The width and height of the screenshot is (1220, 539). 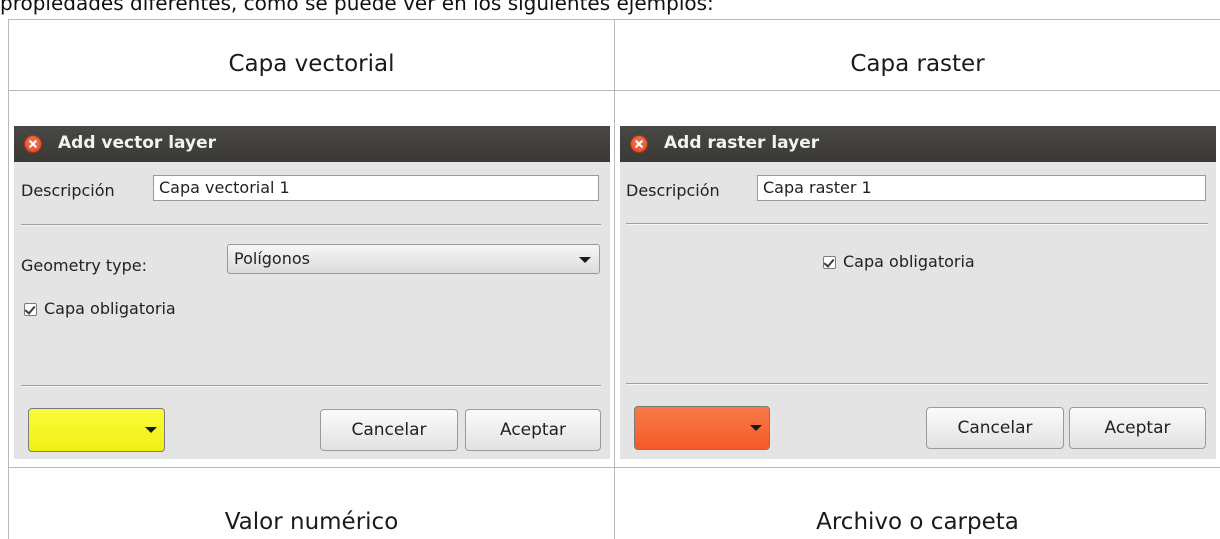 I want to click on caption-numeric-value: Valor numérico, so click(x=311, y=522).